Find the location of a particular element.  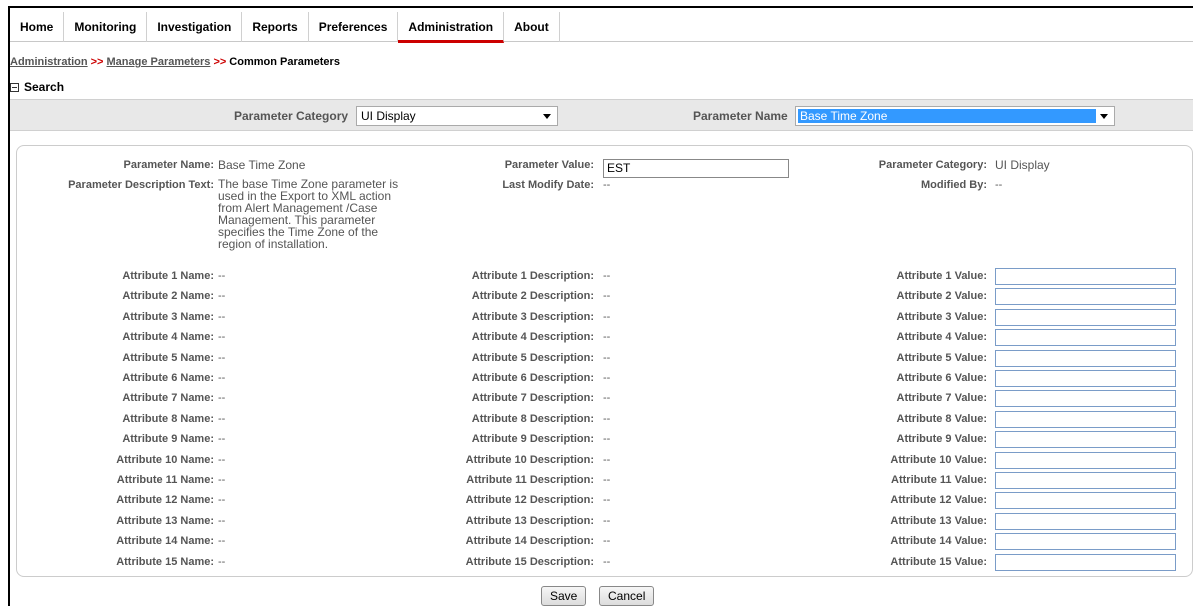

attribute-1-description-value: -- is located at coordinates (607, 276).